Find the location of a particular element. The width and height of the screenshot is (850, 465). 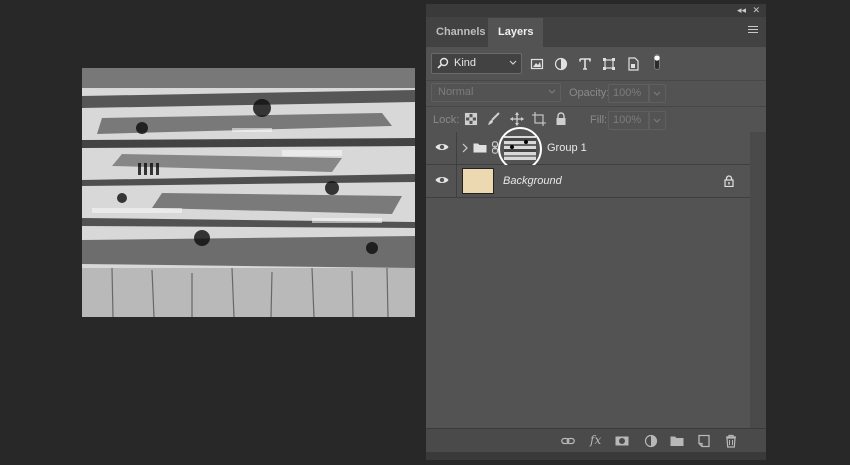

filter-toggle-icon is located at coordinates (657, 62).